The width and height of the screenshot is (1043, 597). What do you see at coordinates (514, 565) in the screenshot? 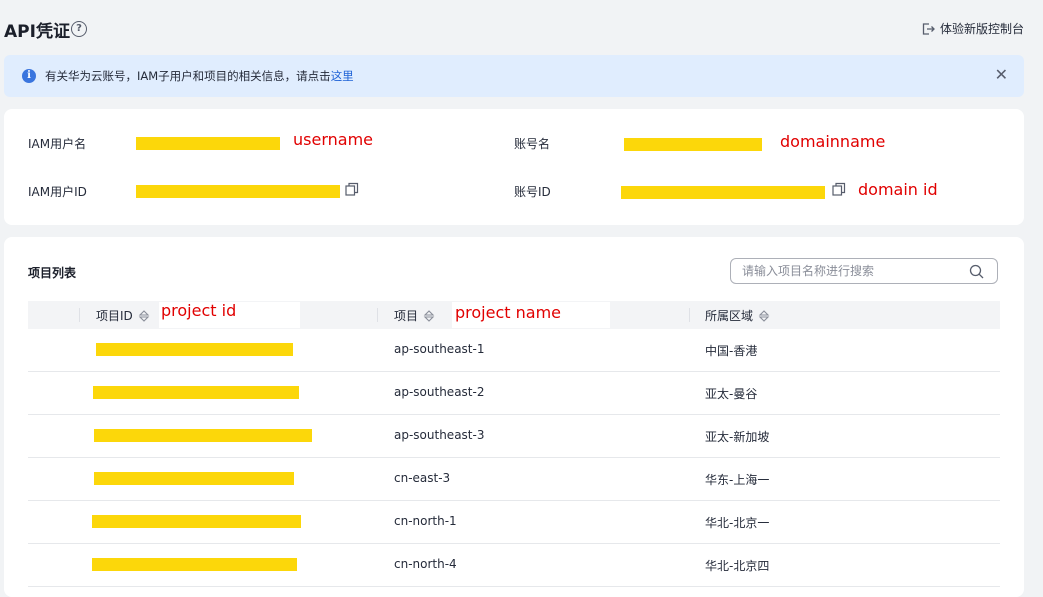
I see `table-row: cn-north-4 华北-北京四` at bounding box center [514, 565].